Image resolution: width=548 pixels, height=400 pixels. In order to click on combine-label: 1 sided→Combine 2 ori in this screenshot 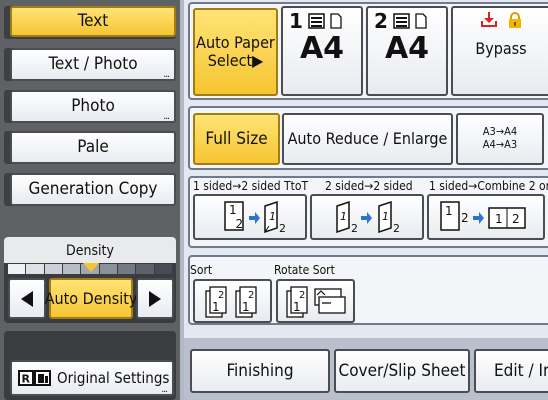, I will do `click(488, 186)`.